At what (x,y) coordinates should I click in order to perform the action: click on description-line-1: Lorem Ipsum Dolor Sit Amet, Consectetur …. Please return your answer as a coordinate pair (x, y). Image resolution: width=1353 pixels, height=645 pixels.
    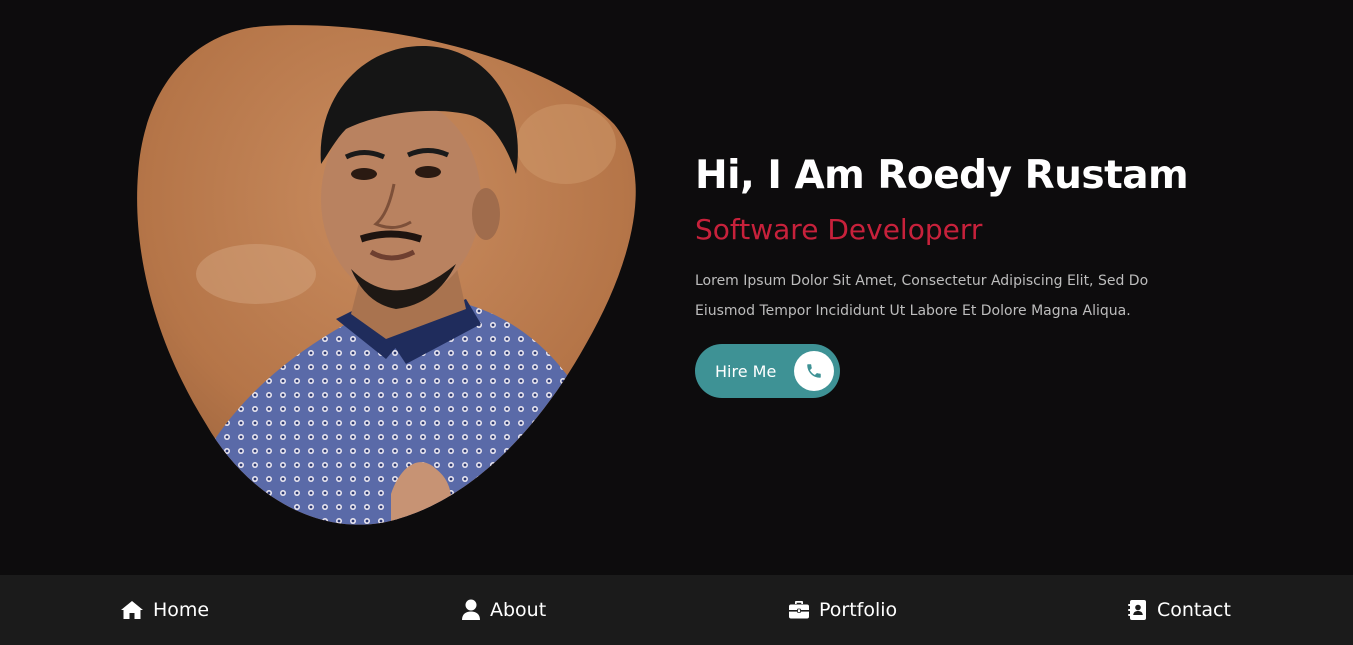
    Looking at the image, I should click on (922, 281).